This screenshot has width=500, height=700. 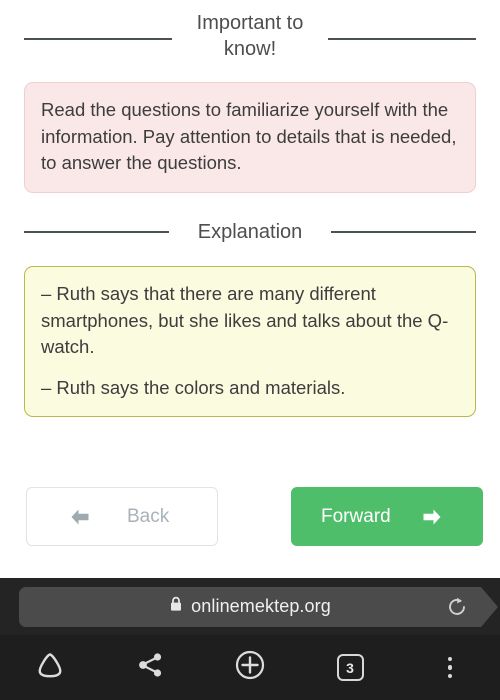 I want to click on plus-circle-icon, so click(x=250, y=667).